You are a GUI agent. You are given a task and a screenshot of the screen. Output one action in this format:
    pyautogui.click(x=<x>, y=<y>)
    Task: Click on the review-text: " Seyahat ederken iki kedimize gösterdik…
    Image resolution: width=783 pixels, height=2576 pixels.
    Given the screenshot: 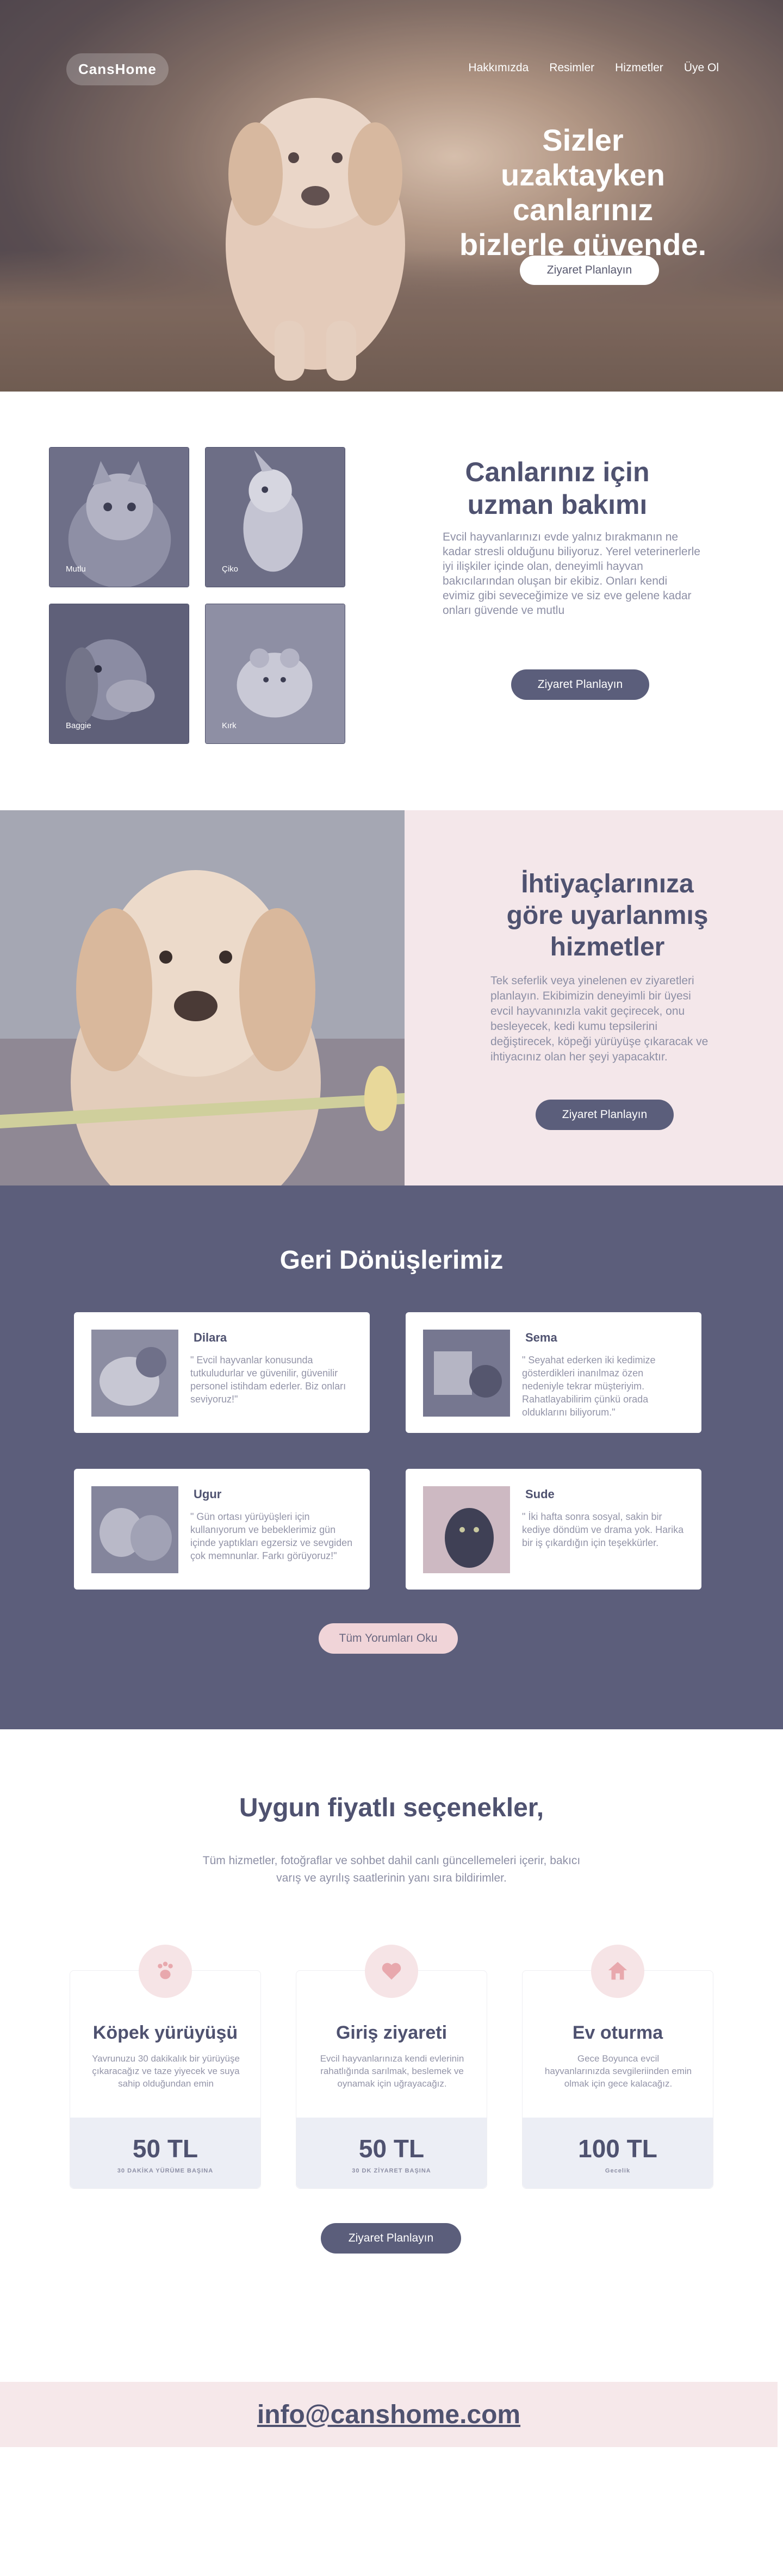 What is the action you would take?
    pyautogui.click(x=589, y=1387)
    